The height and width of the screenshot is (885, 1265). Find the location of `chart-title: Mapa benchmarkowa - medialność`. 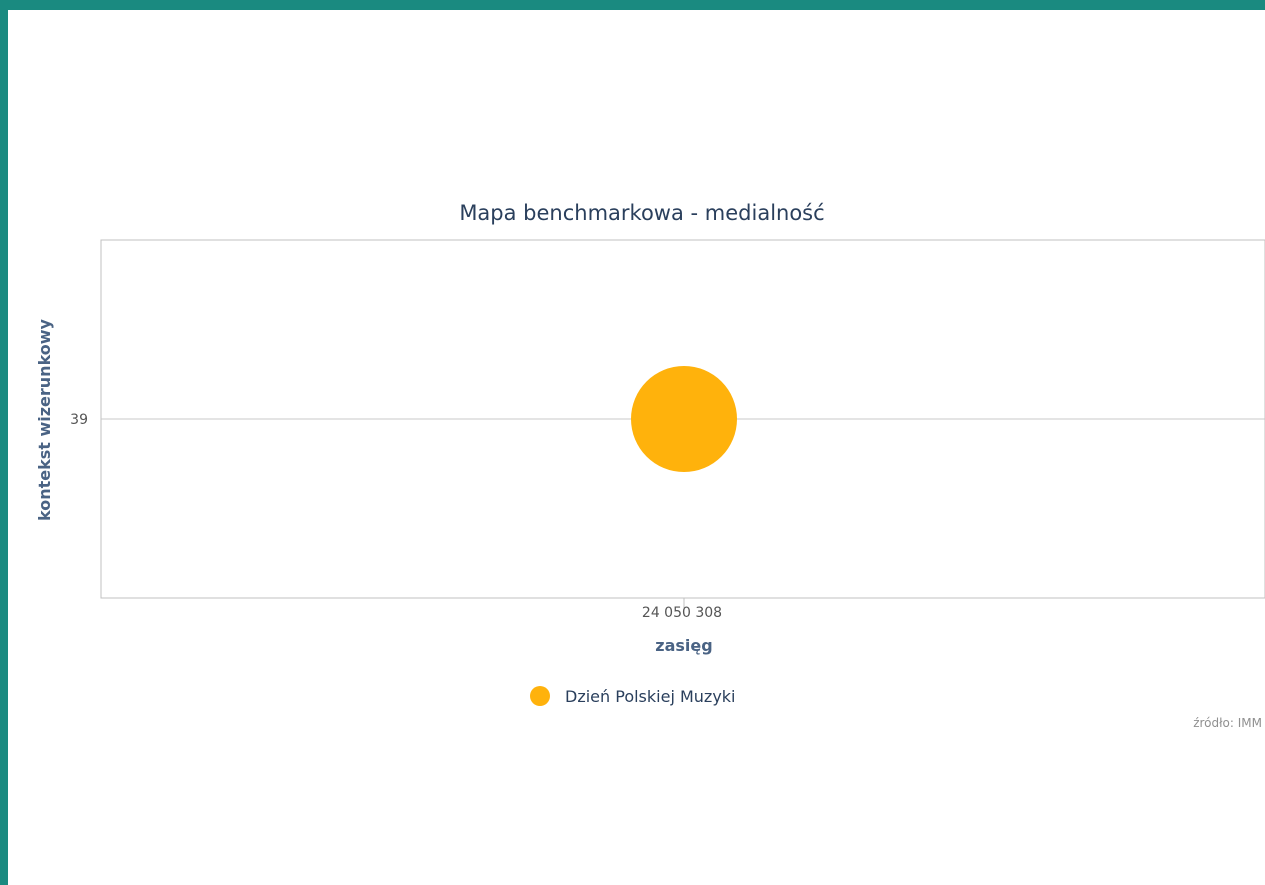

chart-title: Mapa benchmarkowa - medialność is located at coordinates (641, 213).